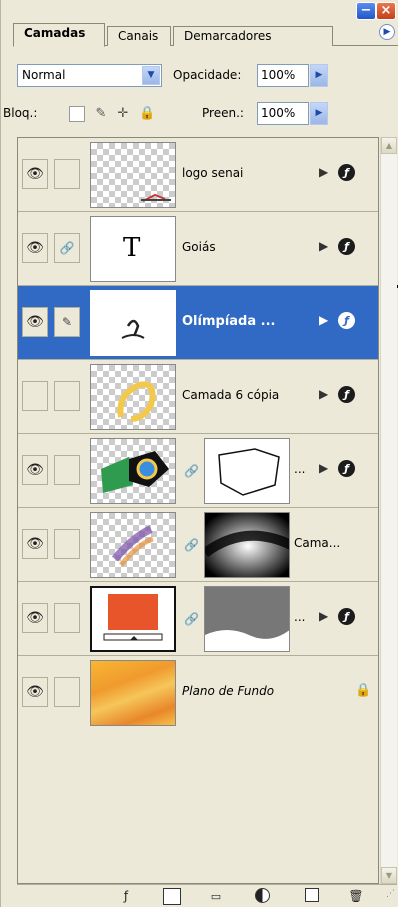 This screenshot has height=907, width=398. I want to click on layer-name: Camada 6 cópia, so click(230, 395).